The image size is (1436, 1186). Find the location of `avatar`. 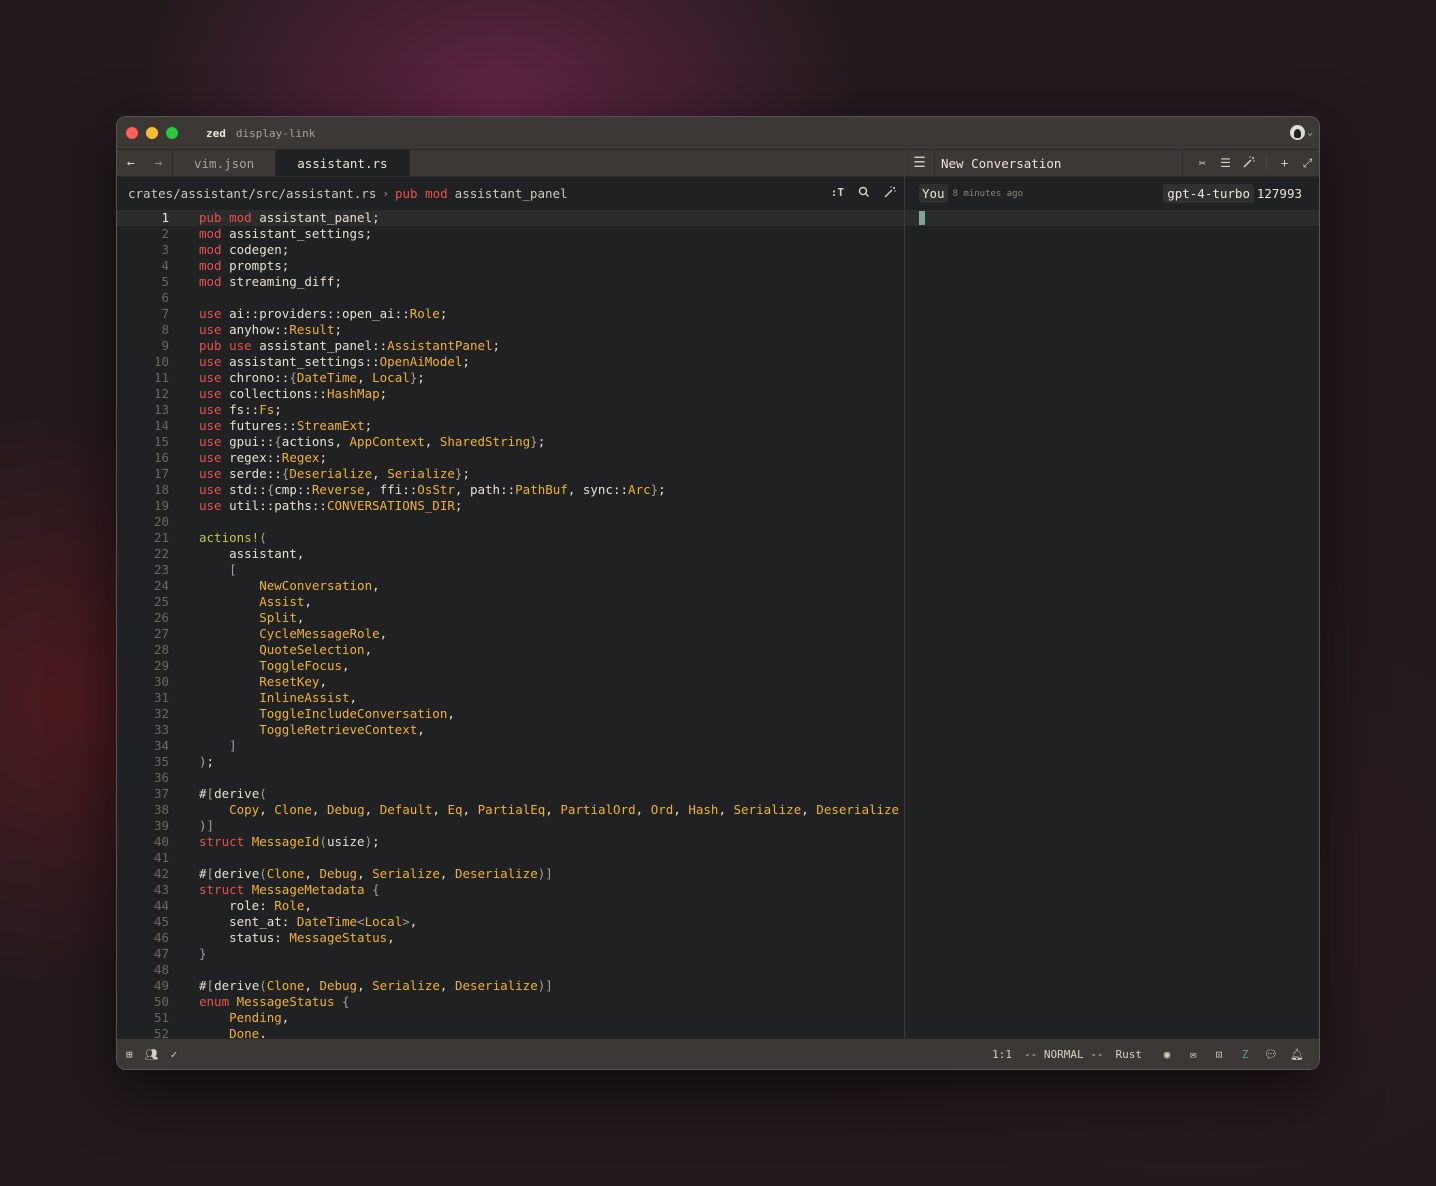

avatar is located at coordinates (1297, 132).